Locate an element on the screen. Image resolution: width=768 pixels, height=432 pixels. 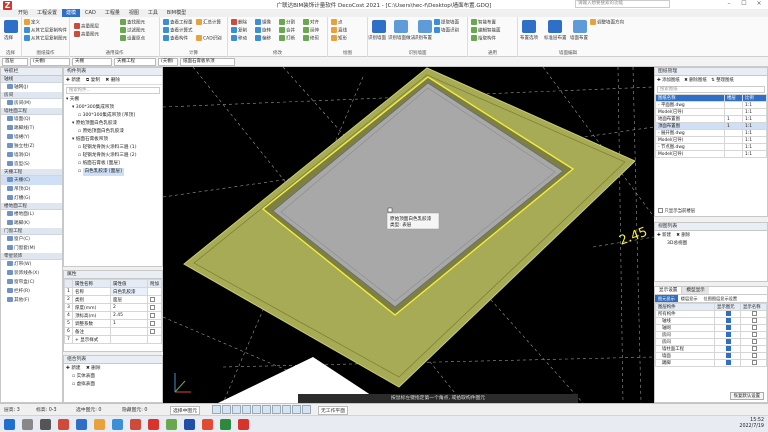
property-row: 5 调整系数 1 is located at coordinates (113, 323).